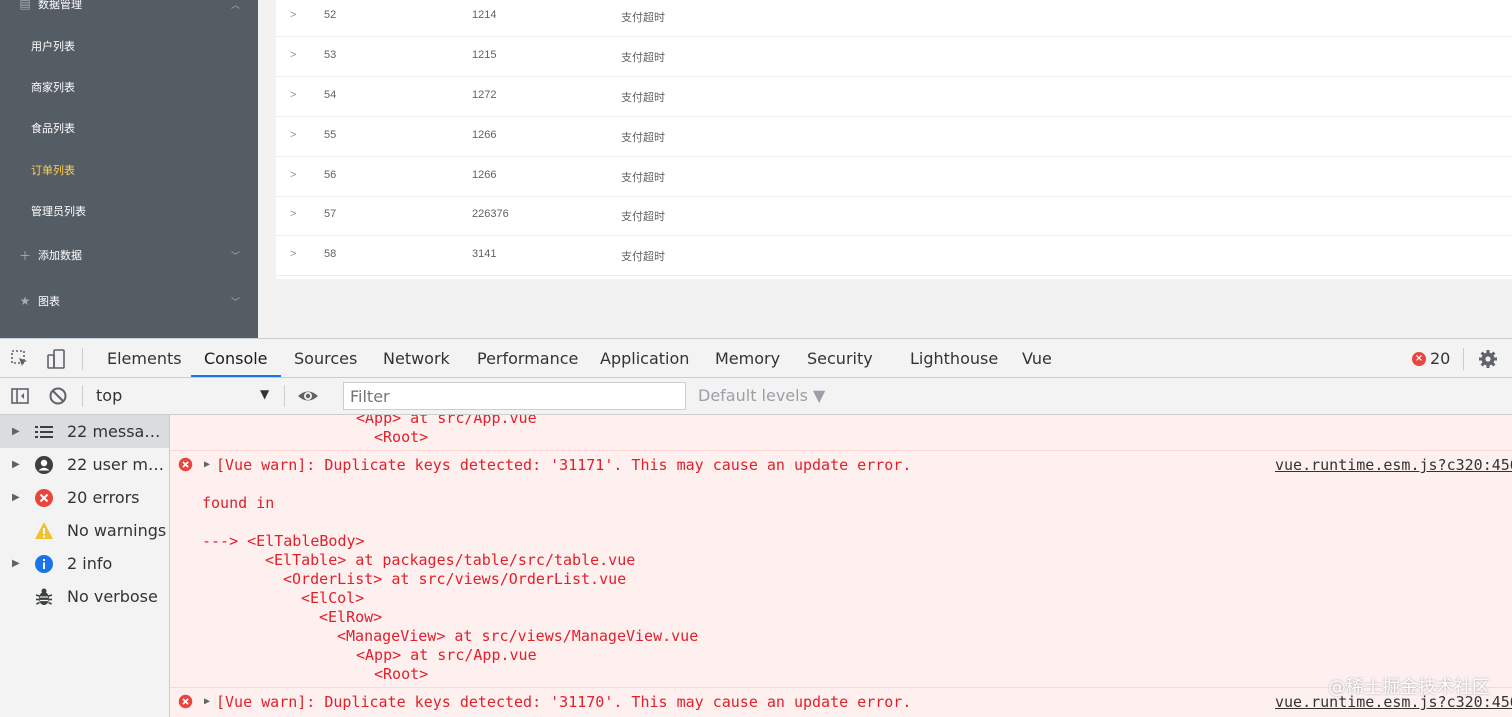 The height and width of the screenshot is (717, 1512). Describe the element at coordinates (455, 579) in the screenshot. I see `trace-line: <OrderList> at src/views/OrderList.vue` at that location.